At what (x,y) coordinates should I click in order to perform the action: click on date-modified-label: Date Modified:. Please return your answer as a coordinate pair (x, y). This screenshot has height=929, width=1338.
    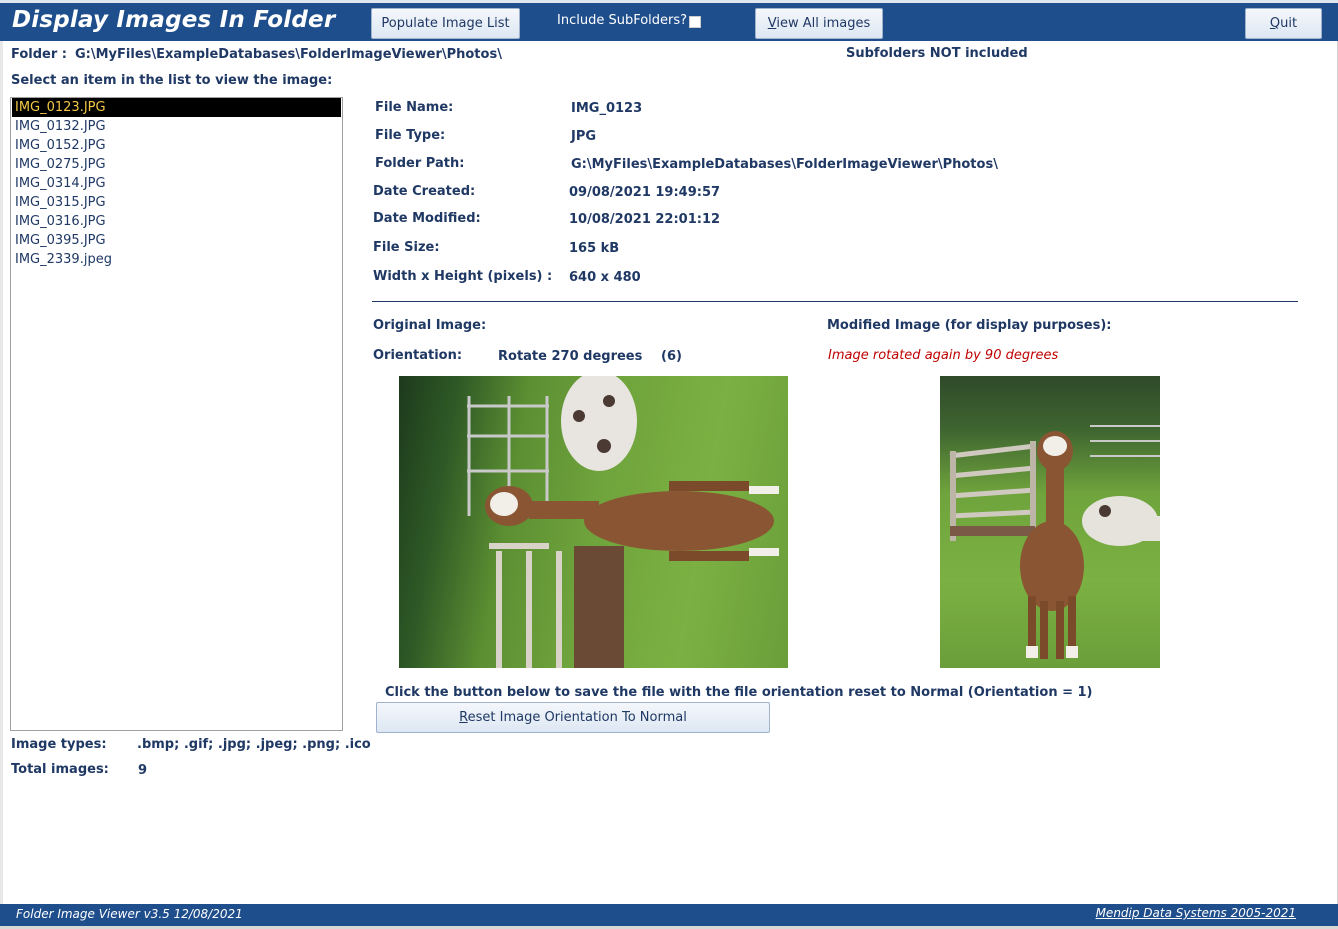
    Looking at the image, I should click on (427, 218).